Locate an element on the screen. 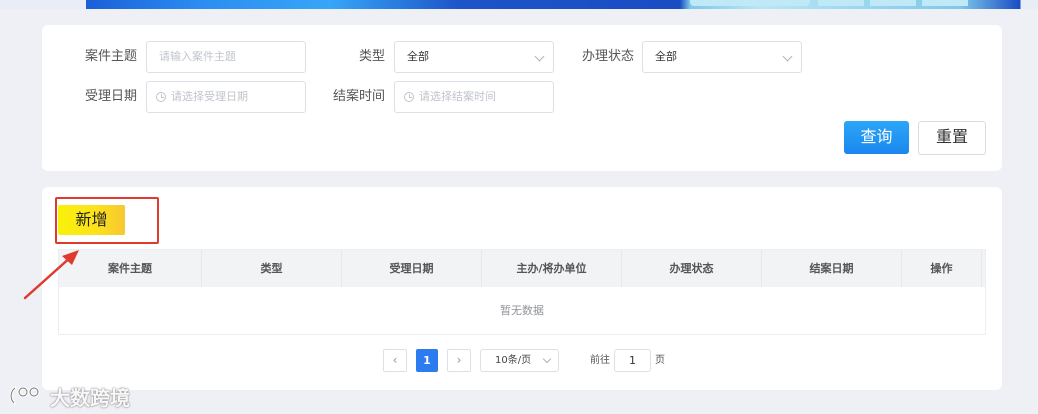 The width and height of the screenshot is (1038, 414). brand-logo-icon is located at coordinates (24, 395).